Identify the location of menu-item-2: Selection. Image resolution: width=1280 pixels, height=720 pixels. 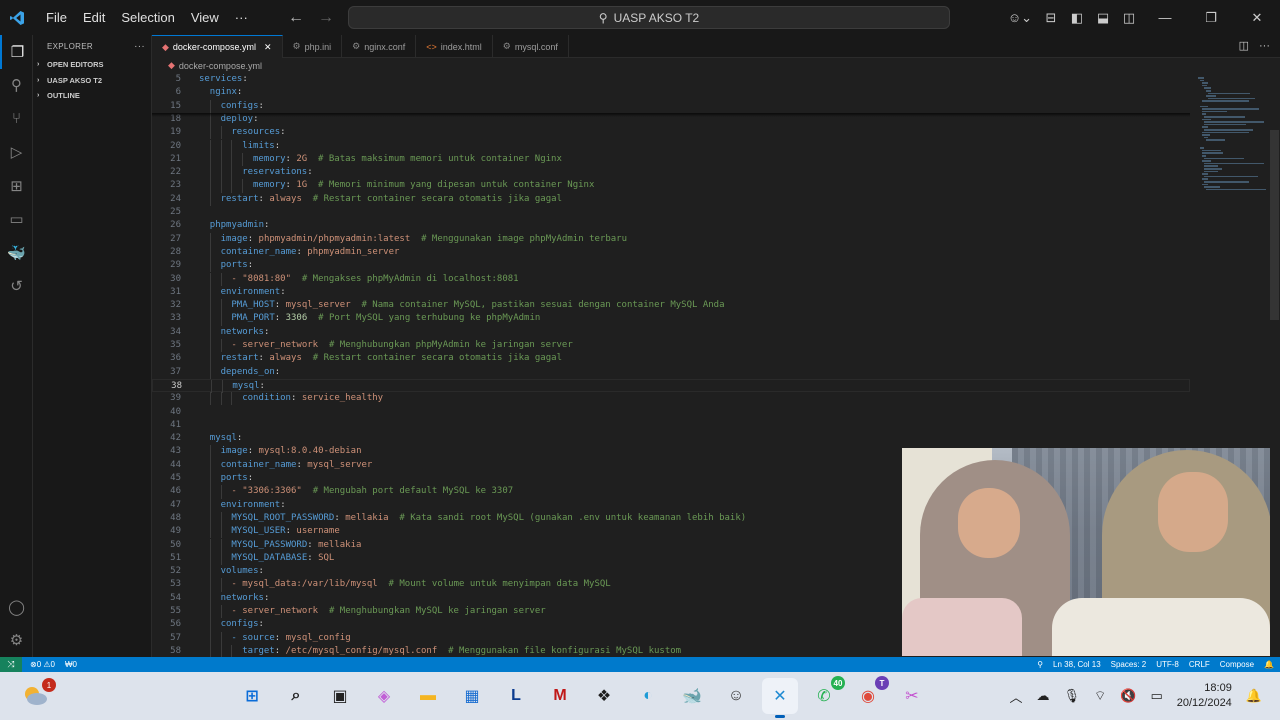
(147, 17).